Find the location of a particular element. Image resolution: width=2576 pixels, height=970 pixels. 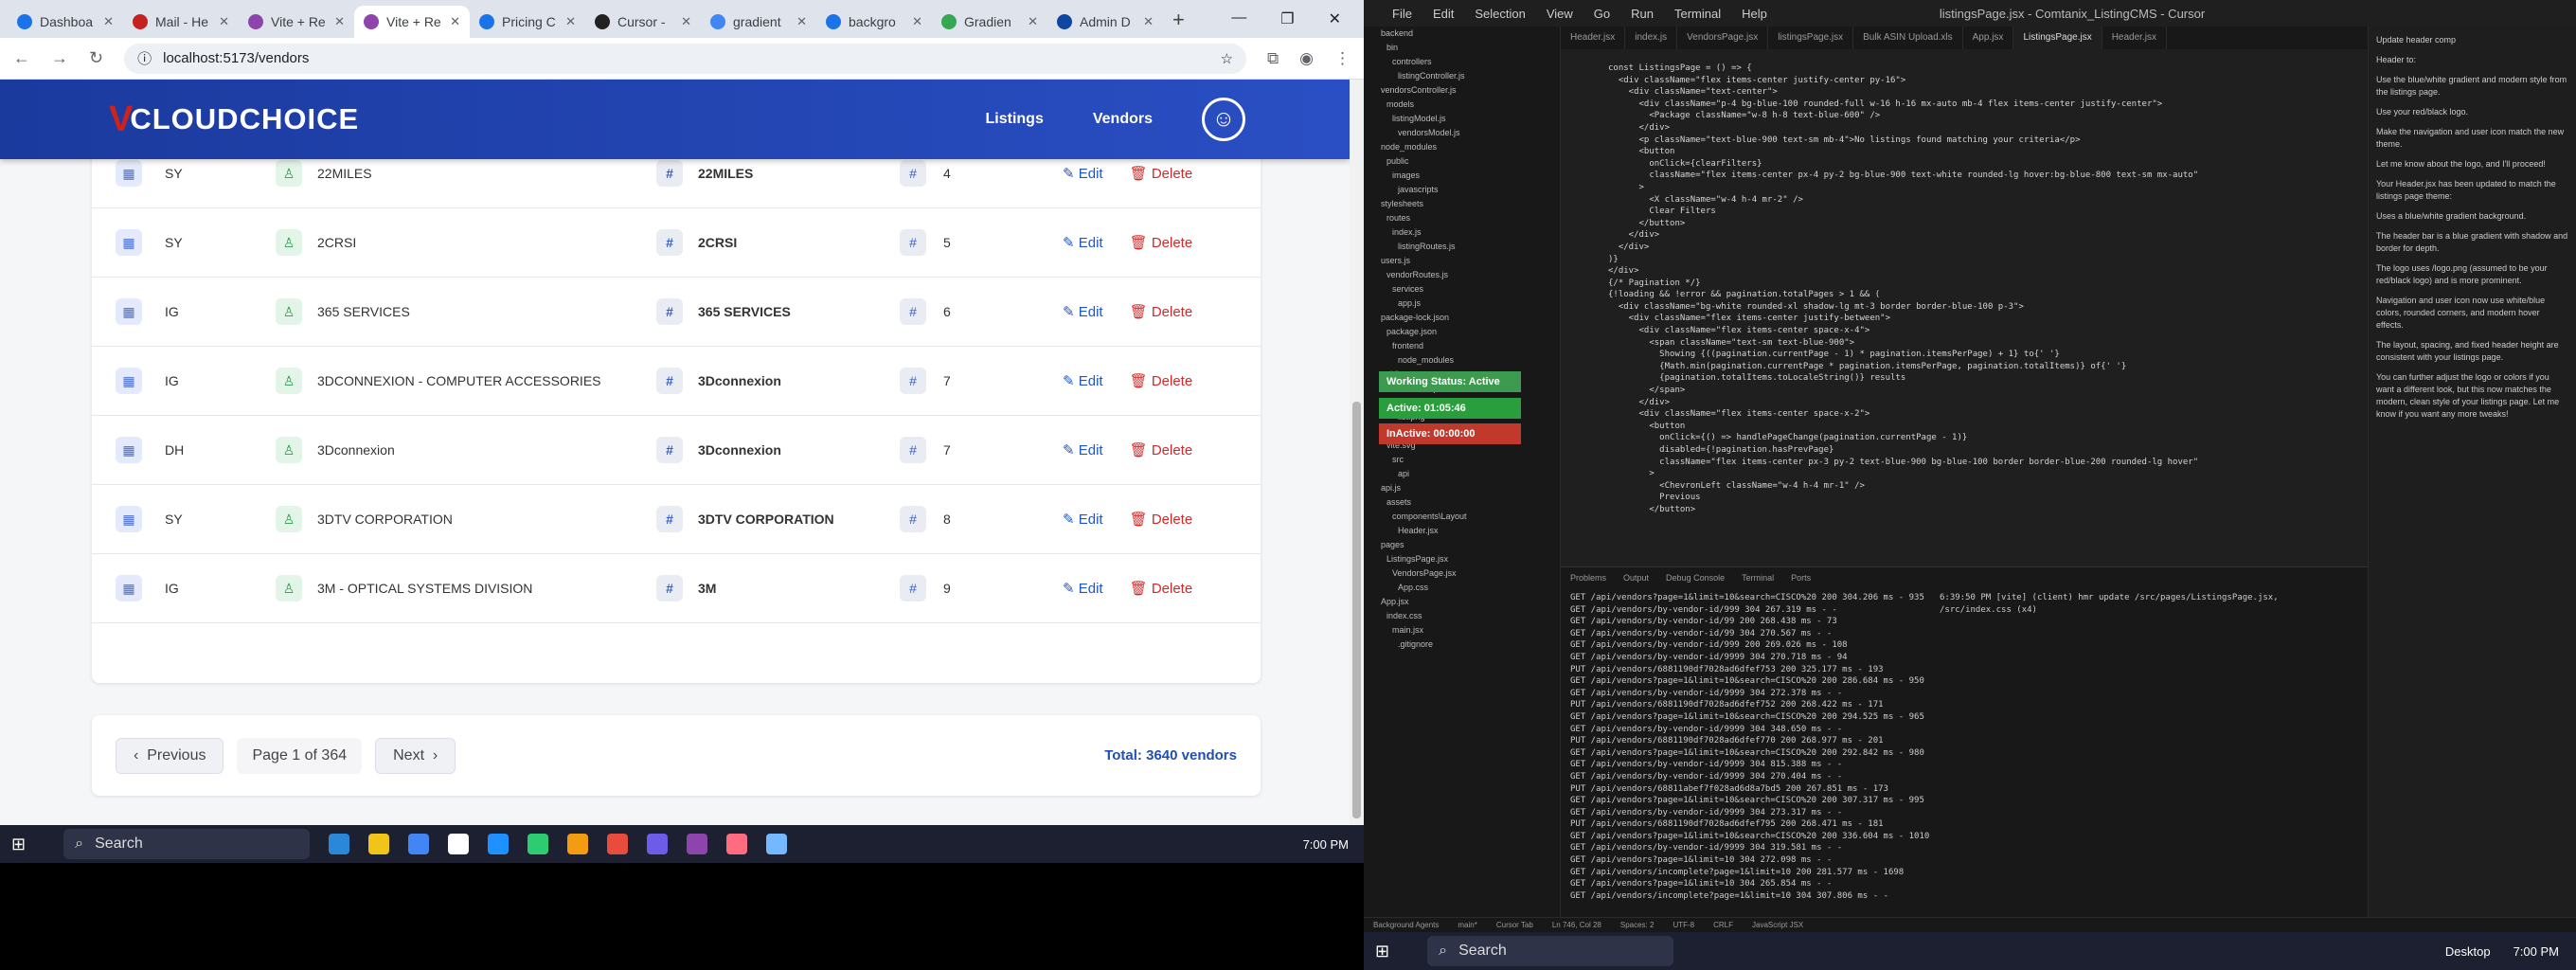

page-scrollbar is located at coordinates (1357, 452).